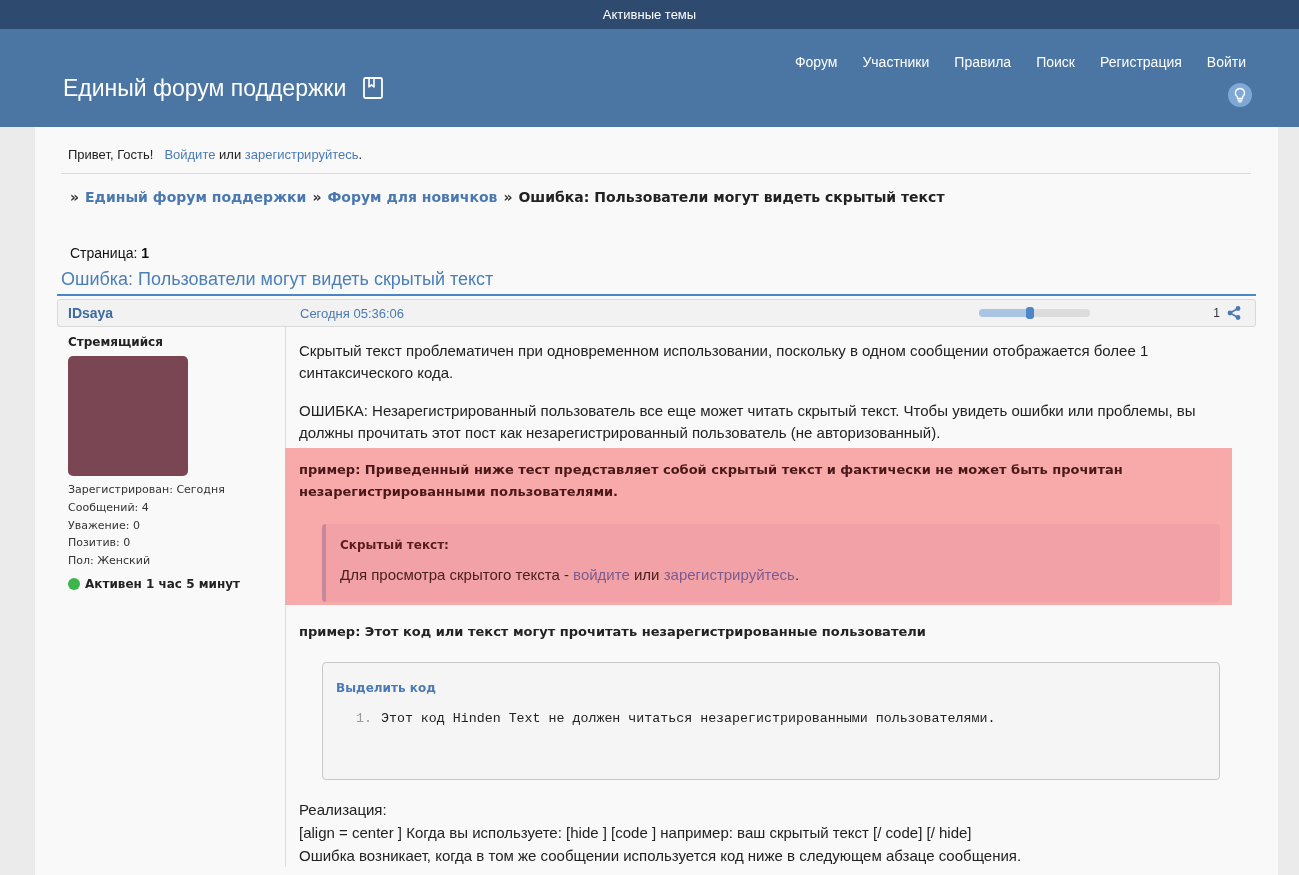  I want to click on hidden-text-message: Для просмотра скрытого текста - войдите или зарегистрируйтесь., so click(570, 575).